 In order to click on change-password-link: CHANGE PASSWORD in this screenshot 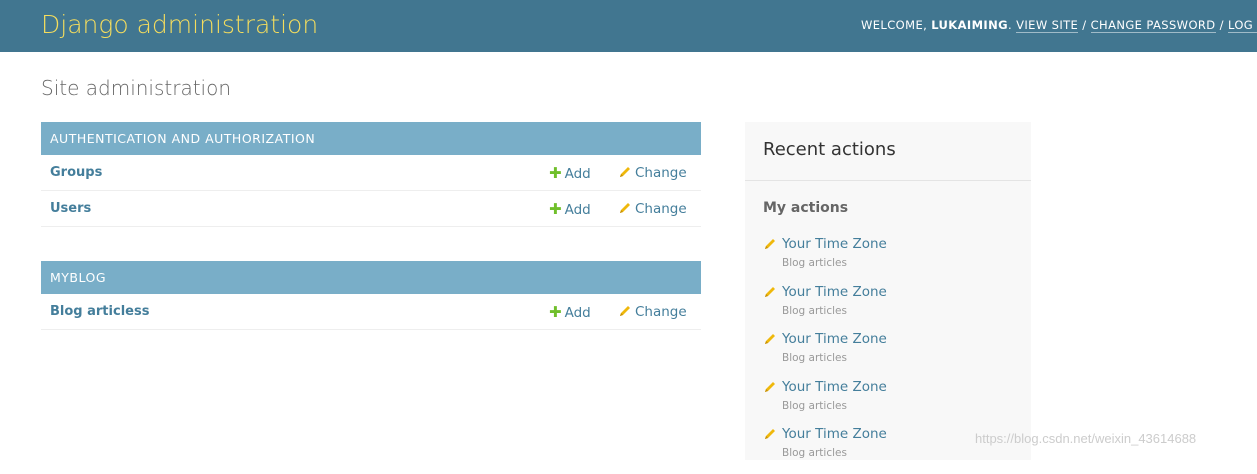, I will do `click(1153, 25)`.